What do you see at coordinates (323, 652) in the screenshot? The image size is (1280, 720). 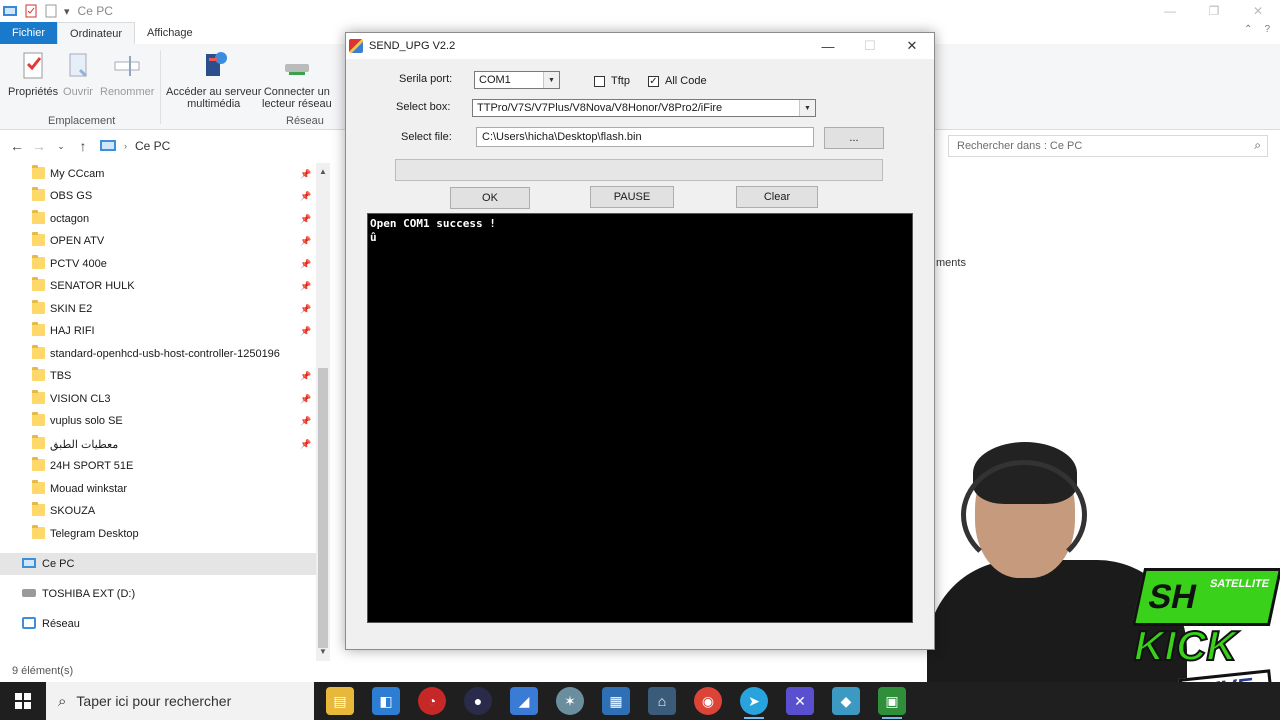 I see `scroll-down-icon: ▼` at bounding box center [323, 652].